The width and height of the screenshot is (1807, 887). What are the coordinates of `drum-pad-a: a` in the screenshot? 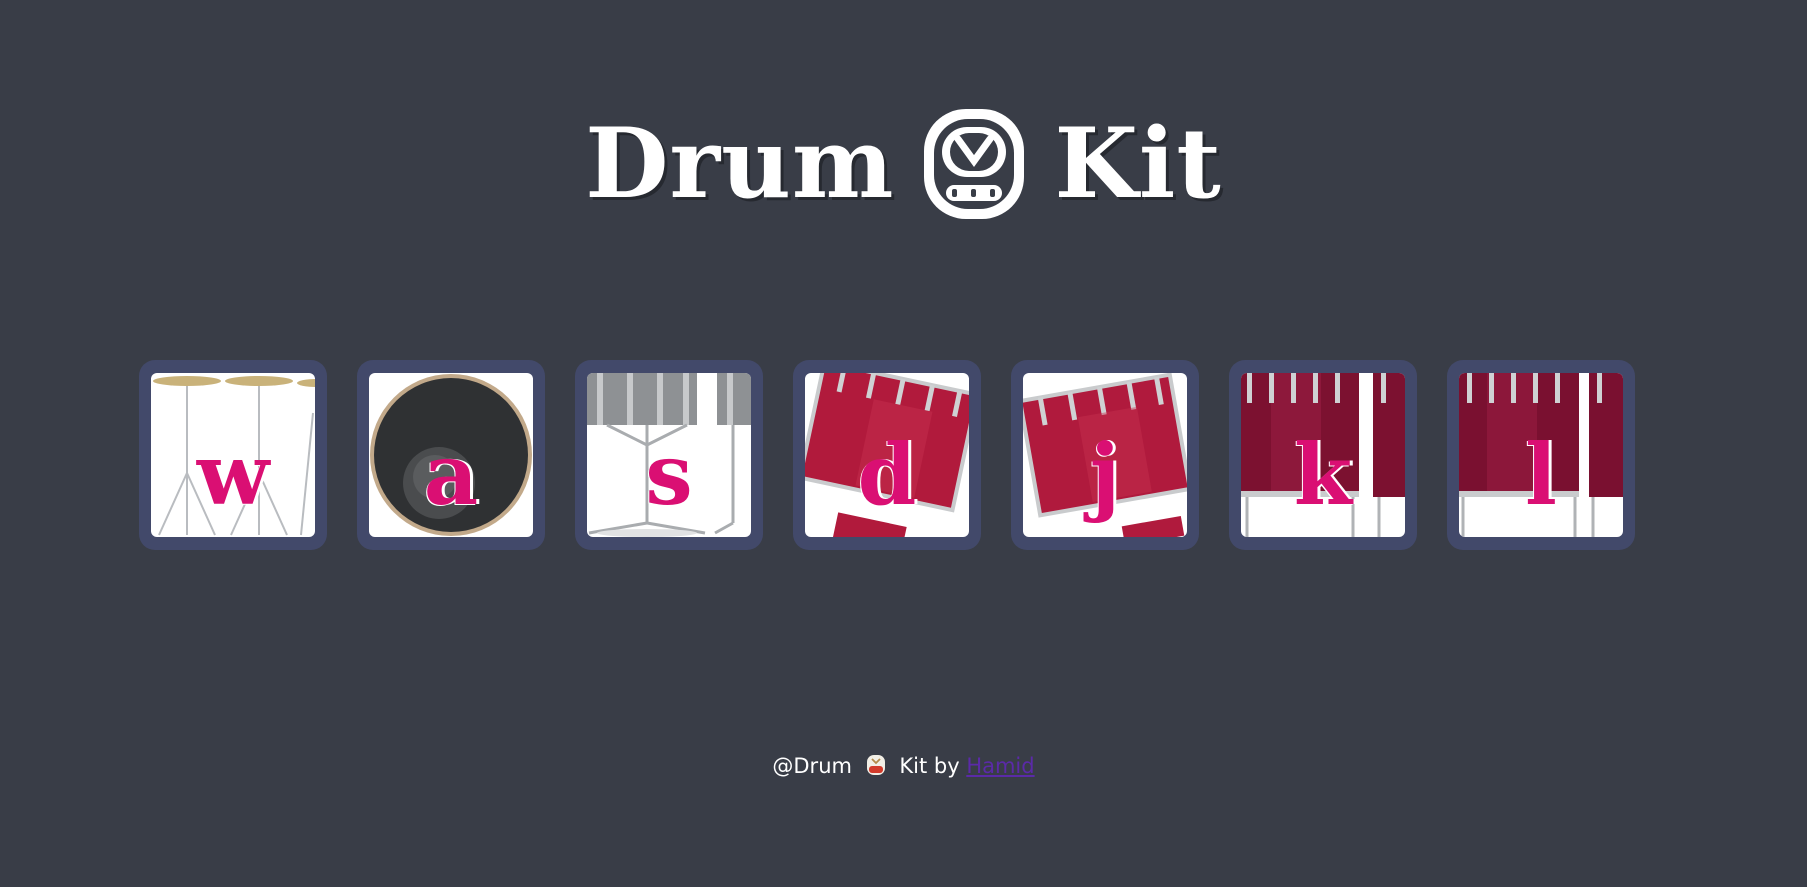 It's located at (451, 455).